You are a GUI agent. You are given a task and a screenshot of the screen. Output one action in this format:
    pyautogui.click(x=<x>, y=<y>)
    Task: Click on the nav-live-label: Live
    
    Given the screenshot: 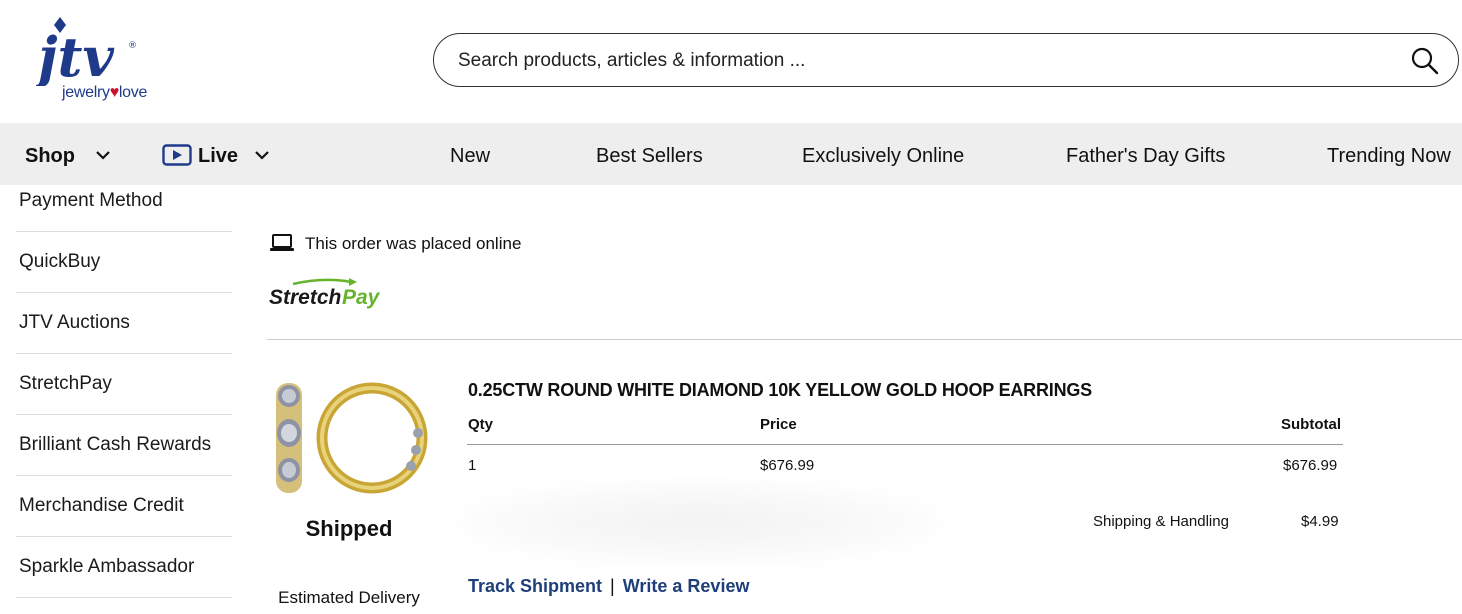 What is the action you would take?
    pyautogui.click(x=218, y=156)
    